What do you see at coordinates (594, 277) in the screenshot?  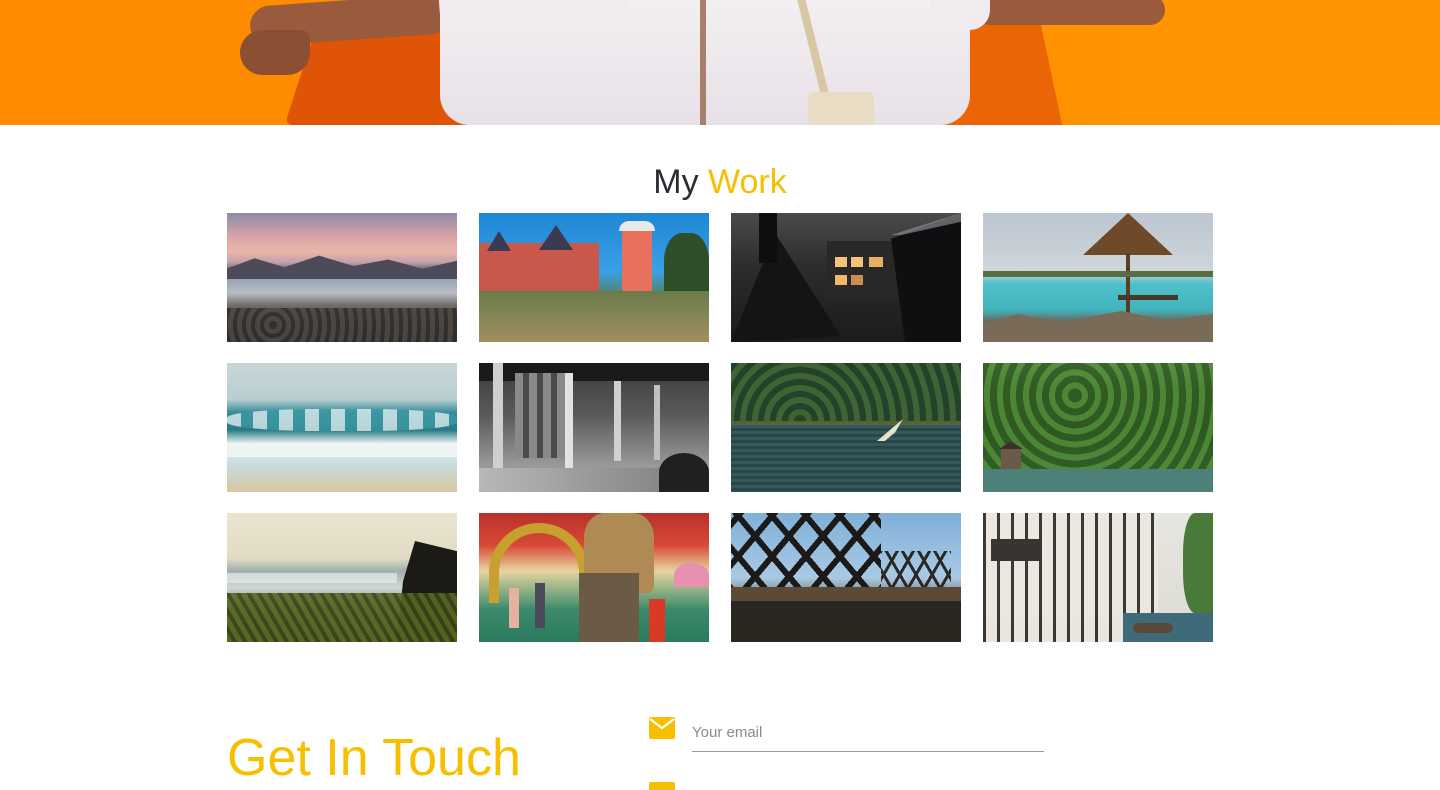 I see `gallery-photo-castle` at bounding box center [594, 277].